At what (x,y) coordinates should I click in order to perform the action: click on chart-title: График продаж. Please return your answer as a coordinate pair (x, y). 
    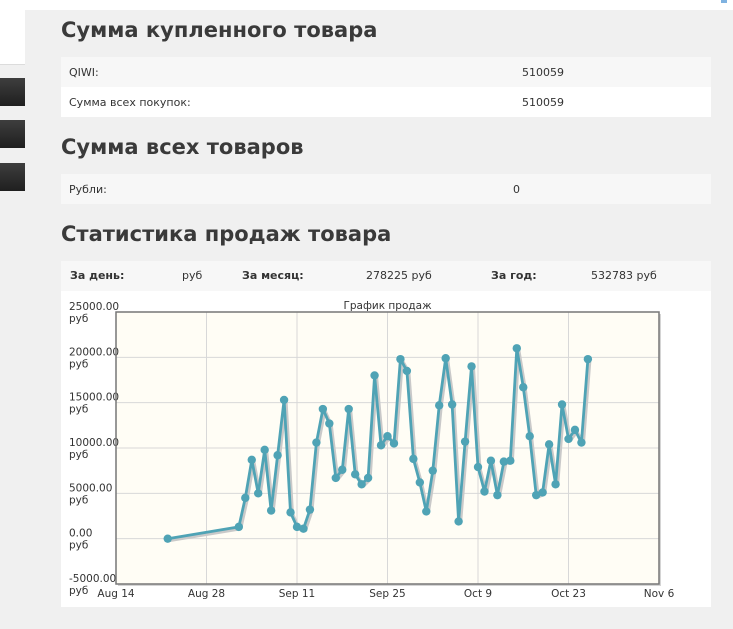
    Looking at the image, I should click on (387, 306).